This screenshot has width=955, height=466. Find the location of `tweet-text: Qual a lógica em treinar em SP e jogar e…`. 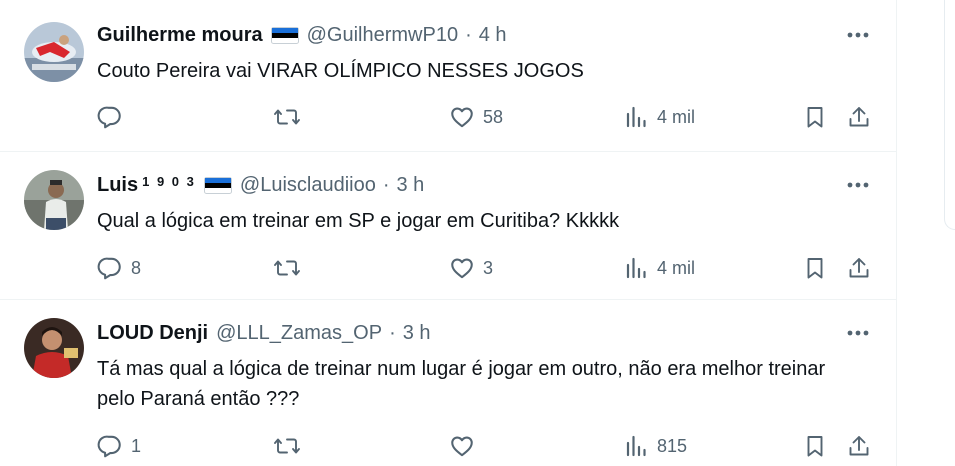

tweet-text: Qual a lógica em treinar em SP e jogar e… is located at coordinates (358, 221).